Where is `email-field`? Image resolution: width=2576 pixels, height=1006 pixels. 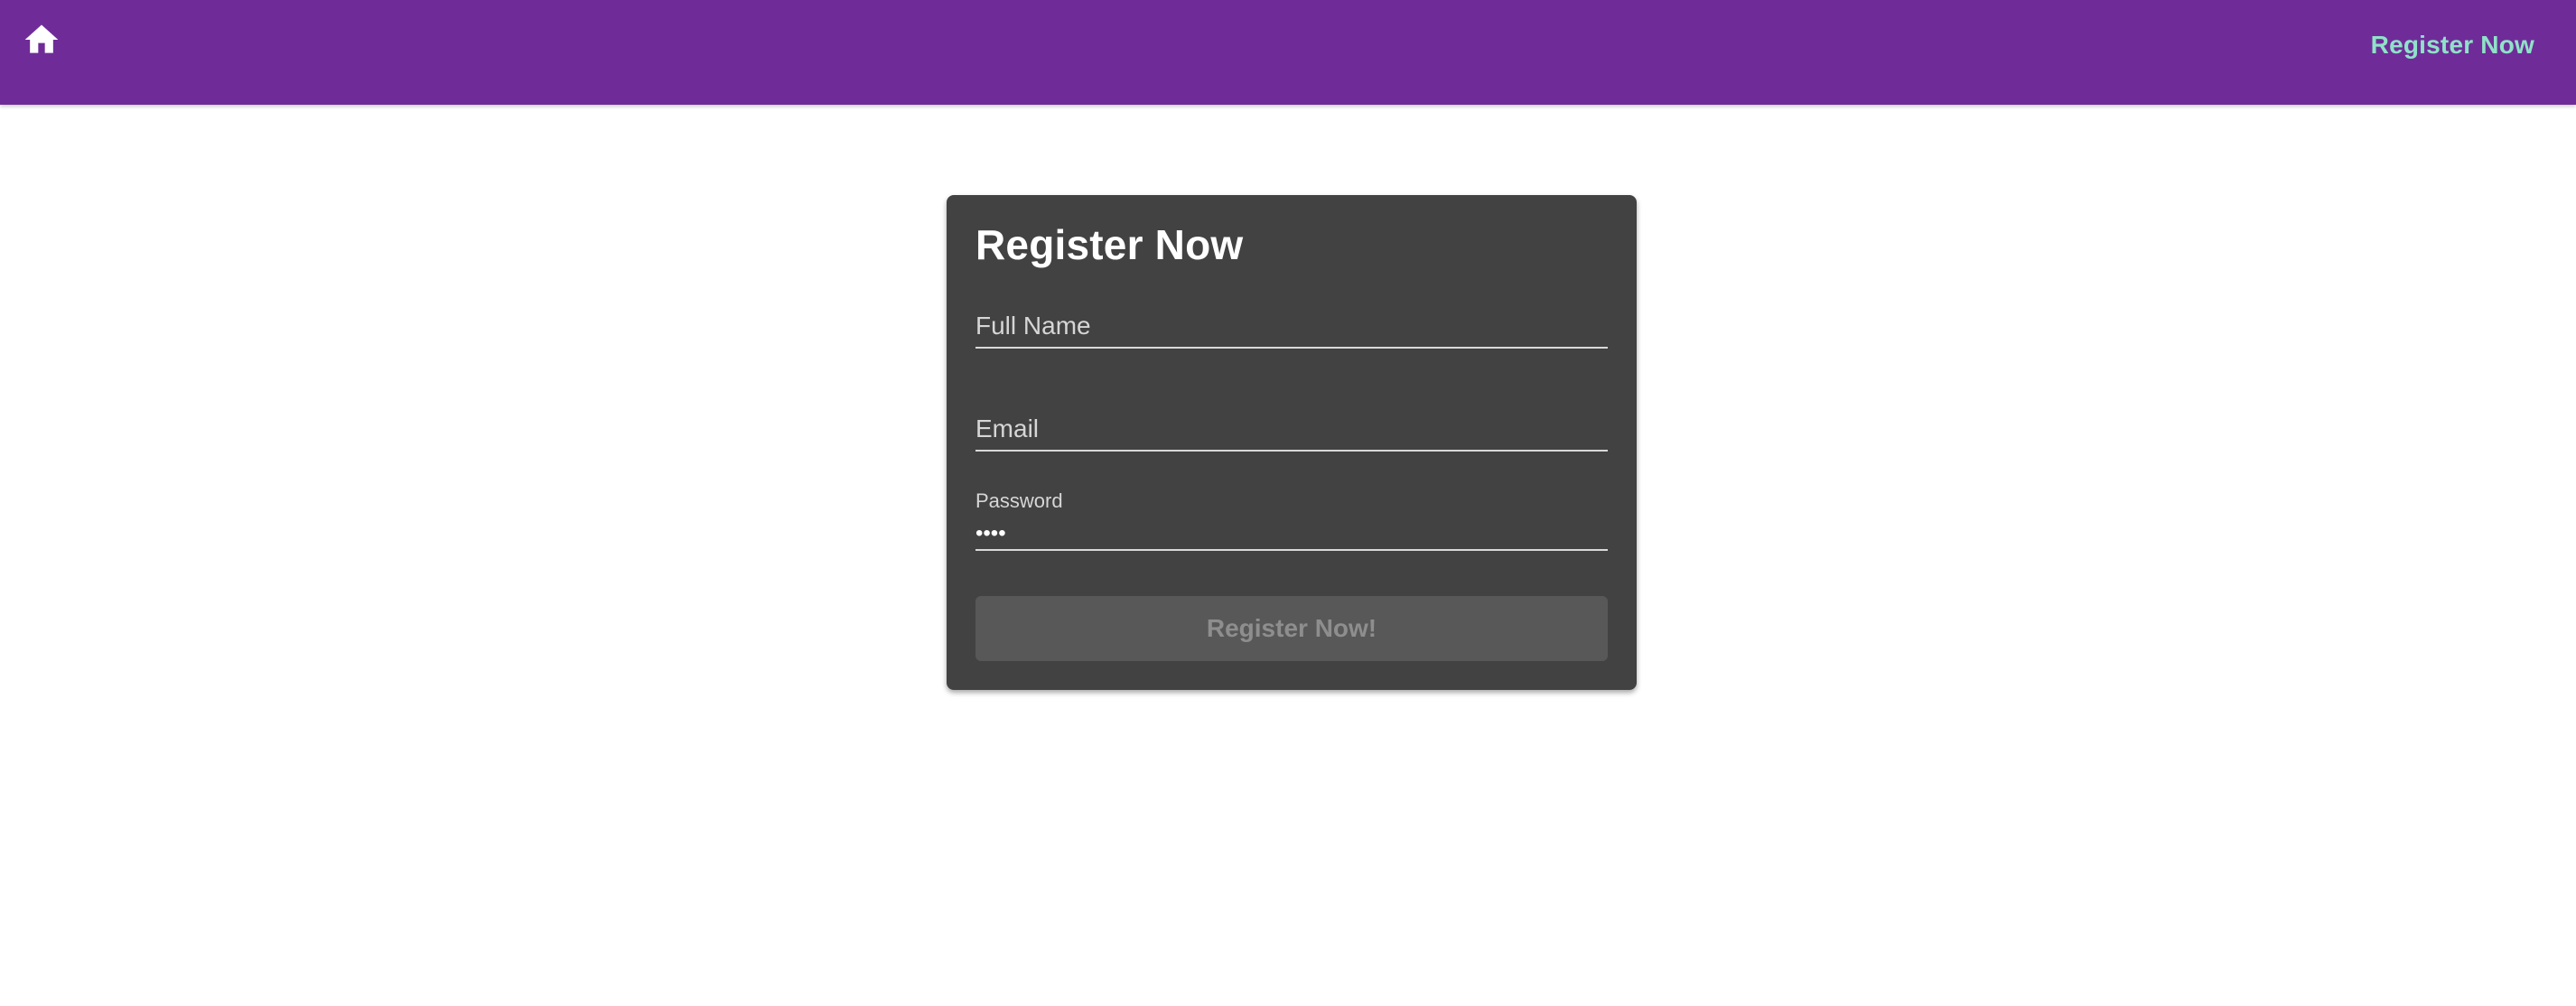 email-field is located at coordinates (1291, 426).